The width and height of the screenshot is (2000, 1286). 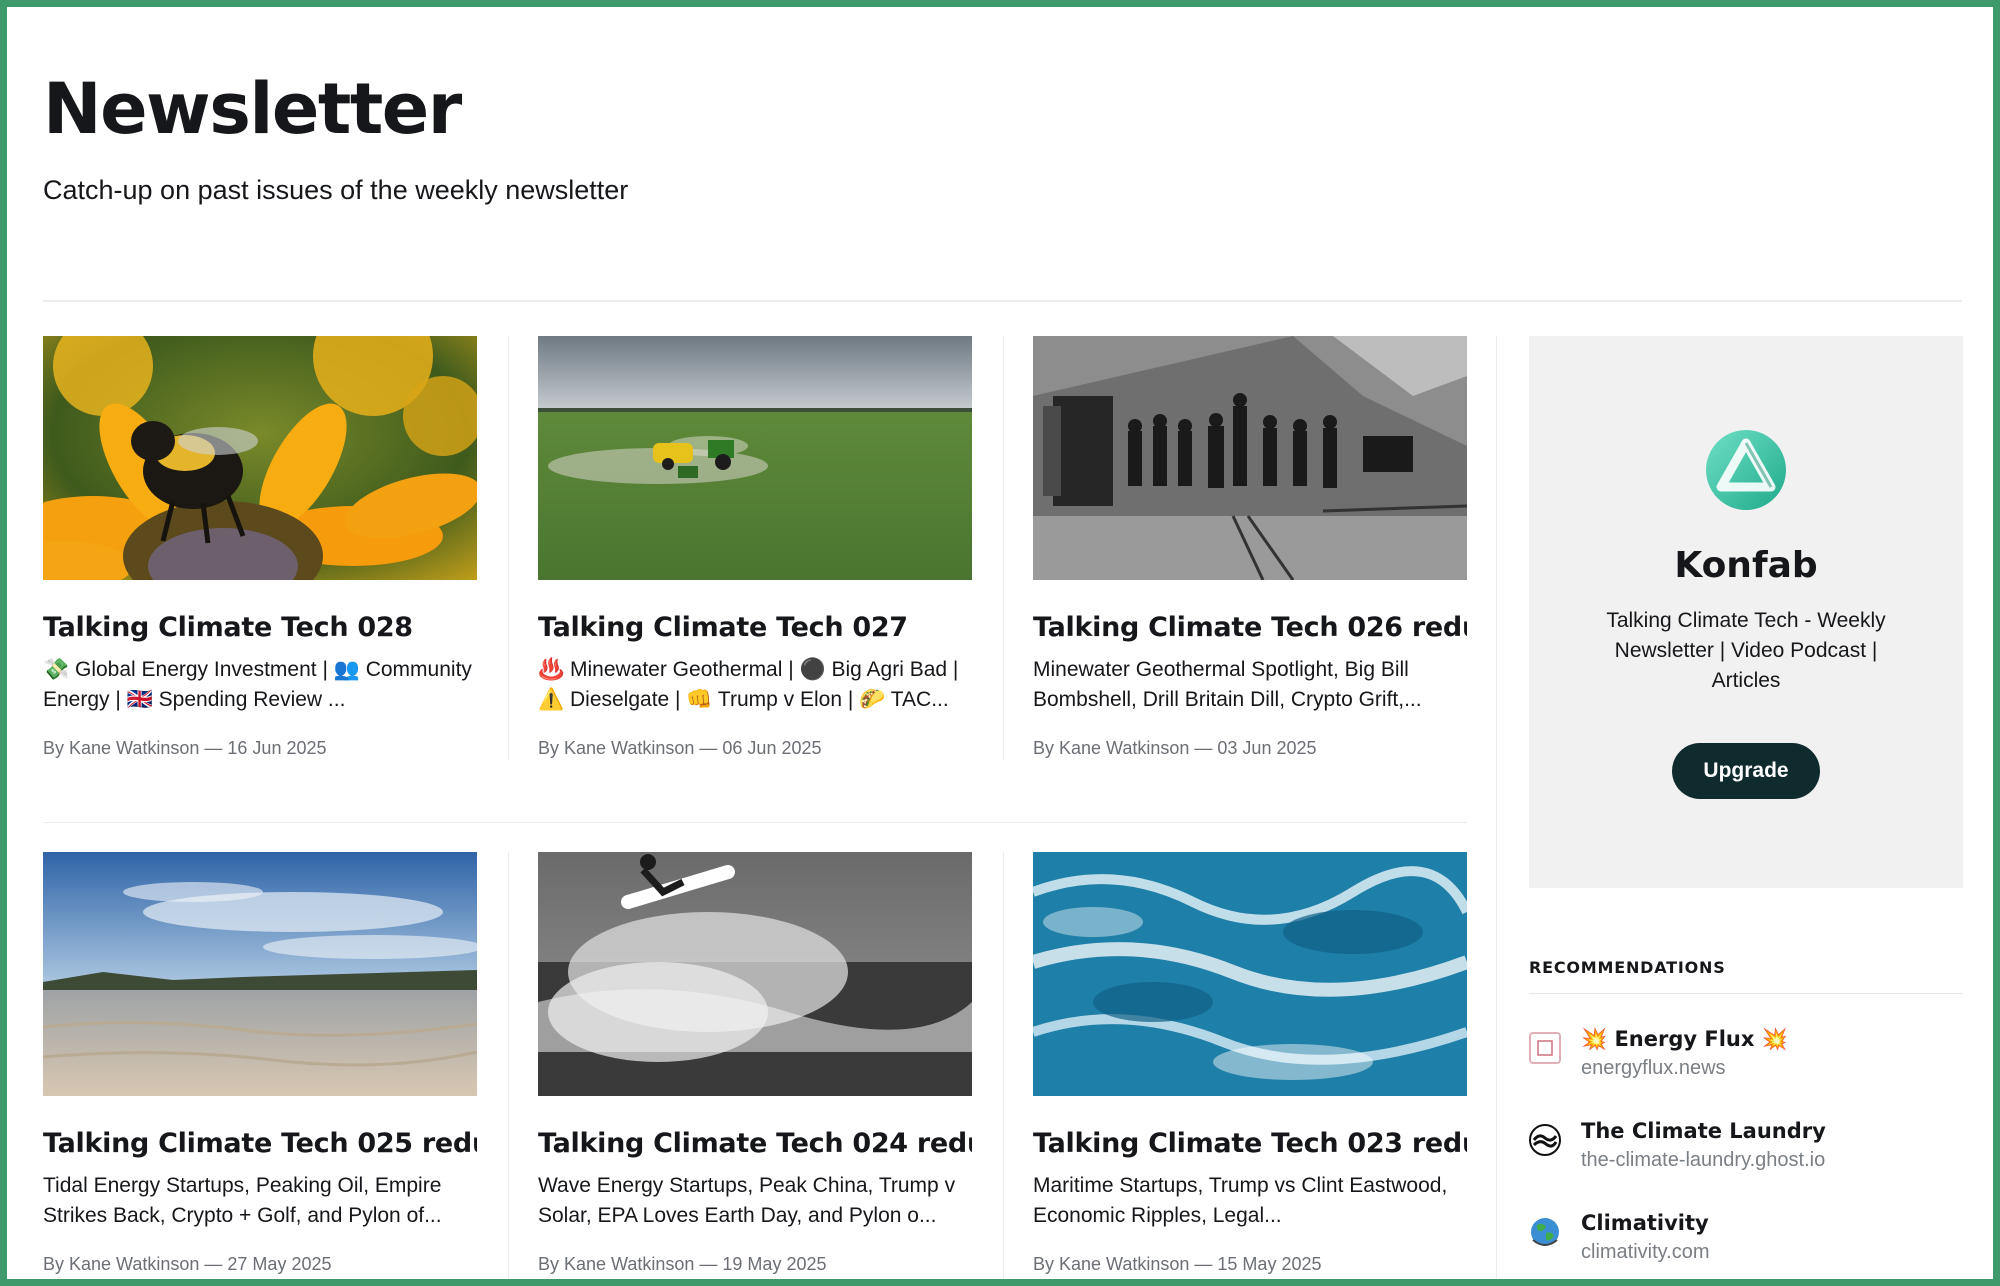 What do you see at coordinates (1645, 1223) in the screenshot?
I see `recommendation-title: Climativity` at bounding box center [1645, 1223].